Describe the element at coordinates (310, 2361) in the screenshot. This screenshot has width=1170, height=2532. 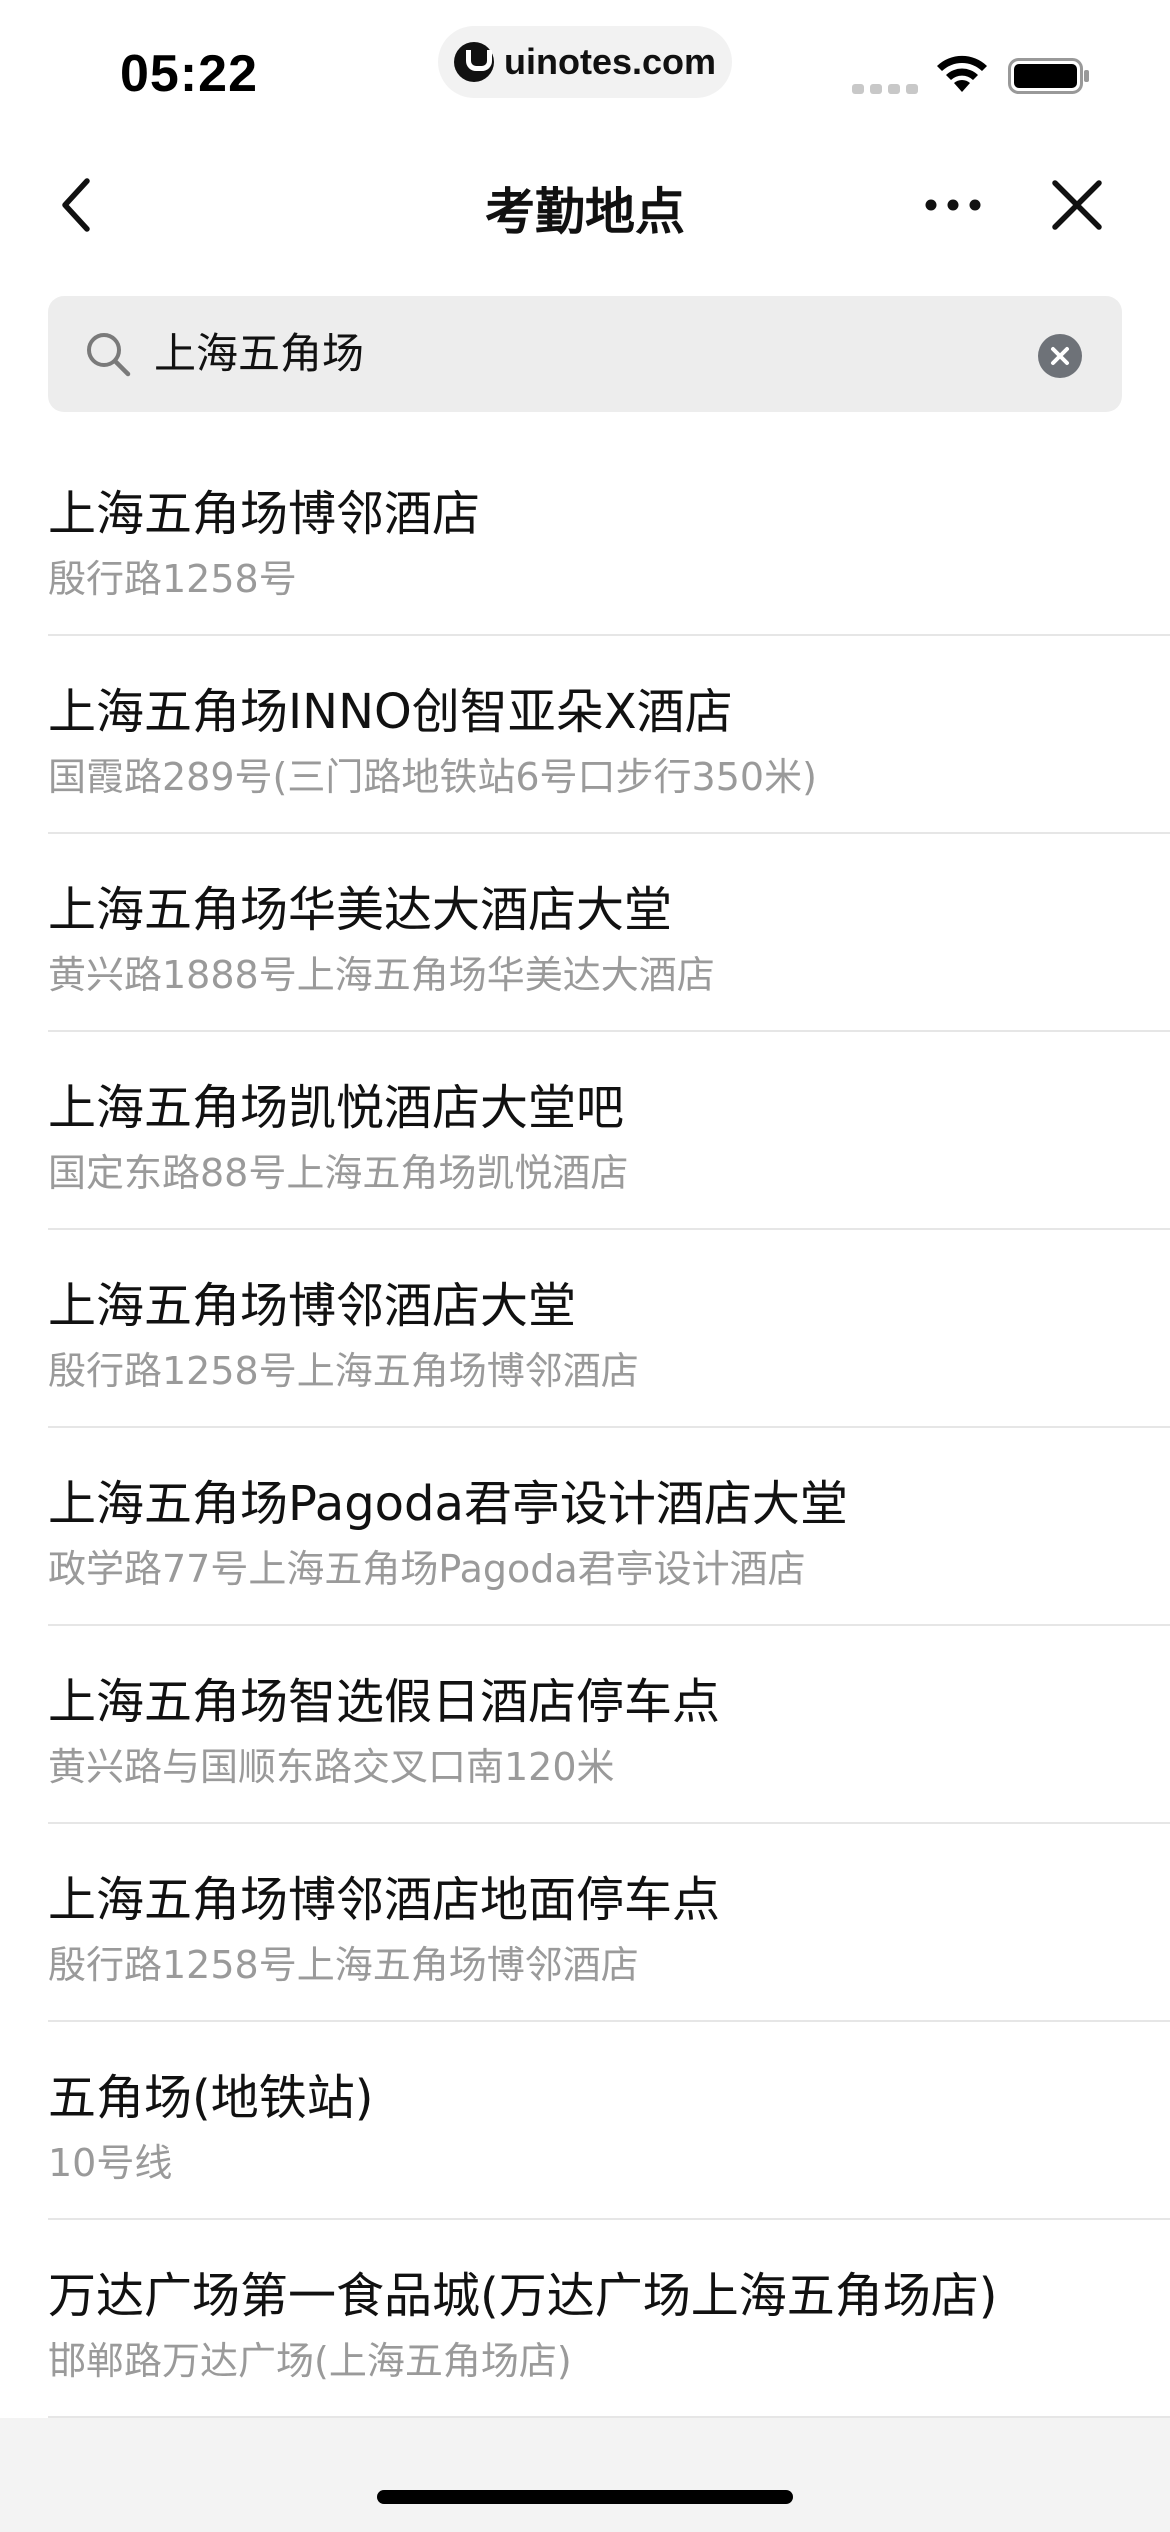
I see `location-address: 邯郸路万达广场(上海五角场店)` at that location.